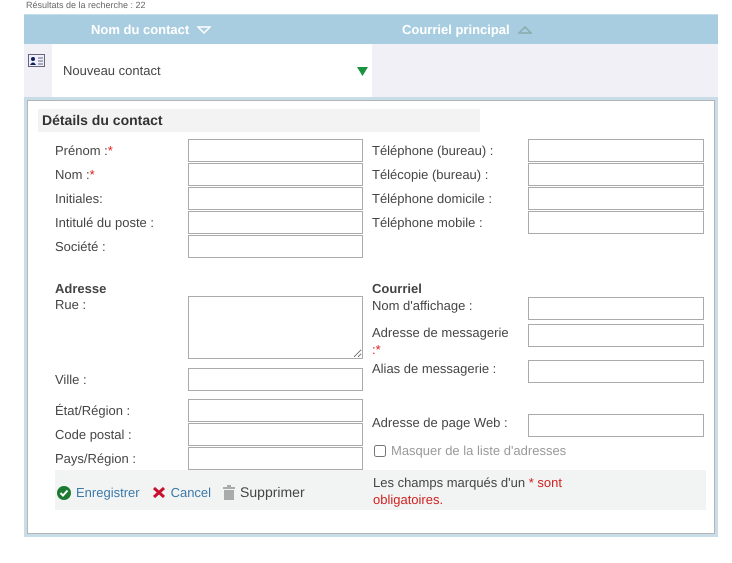 The image size is (732, 563). Describe the element at coordinates (98, 492) in the screenshot. I see `save-button: Enregistrer` at that location.